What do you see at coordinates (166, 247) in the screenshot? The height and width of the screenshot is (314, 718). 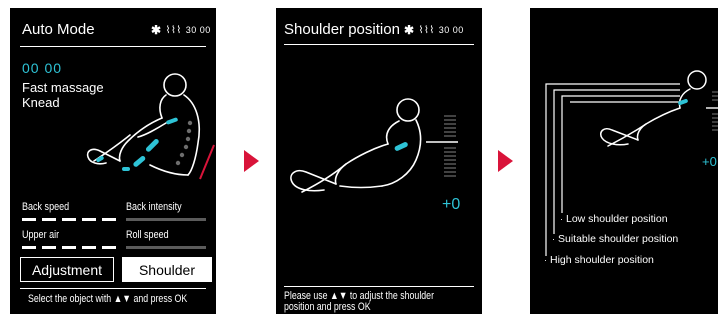 I see `roll-speed-level` at bounding box center [166, 247].